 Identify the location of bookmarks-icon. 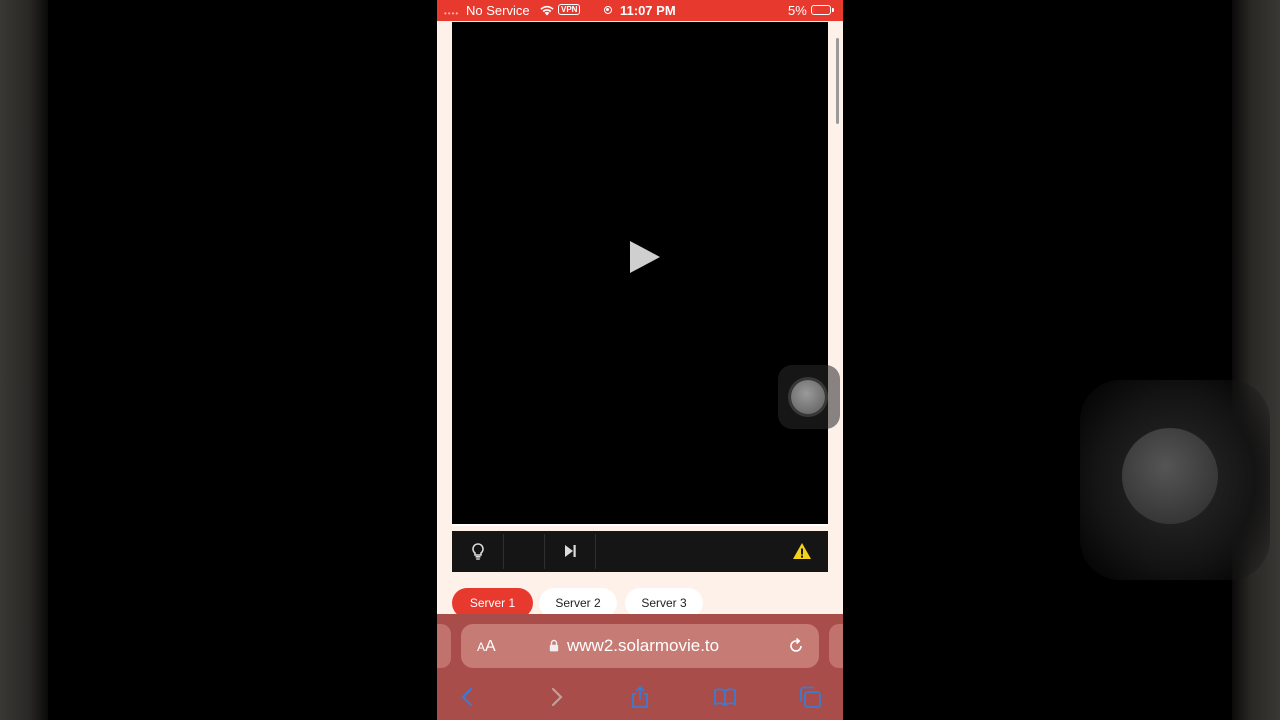
(725, 697).